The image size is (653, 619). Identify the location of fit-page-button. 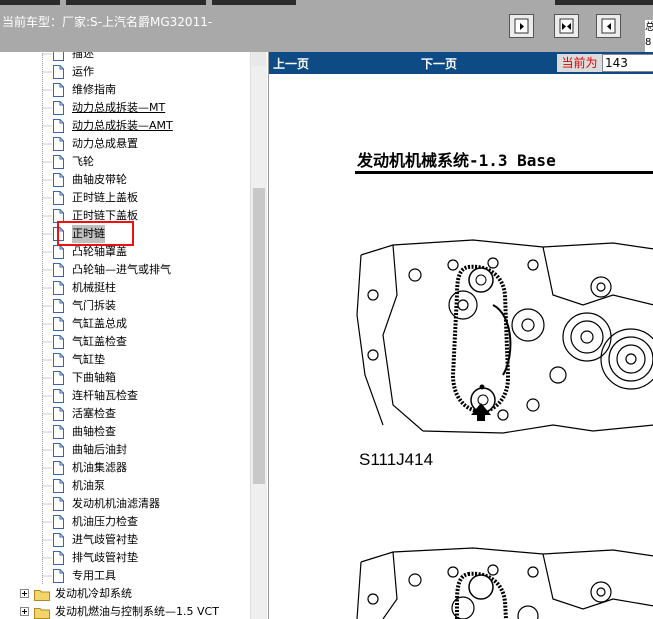
(566, 26).